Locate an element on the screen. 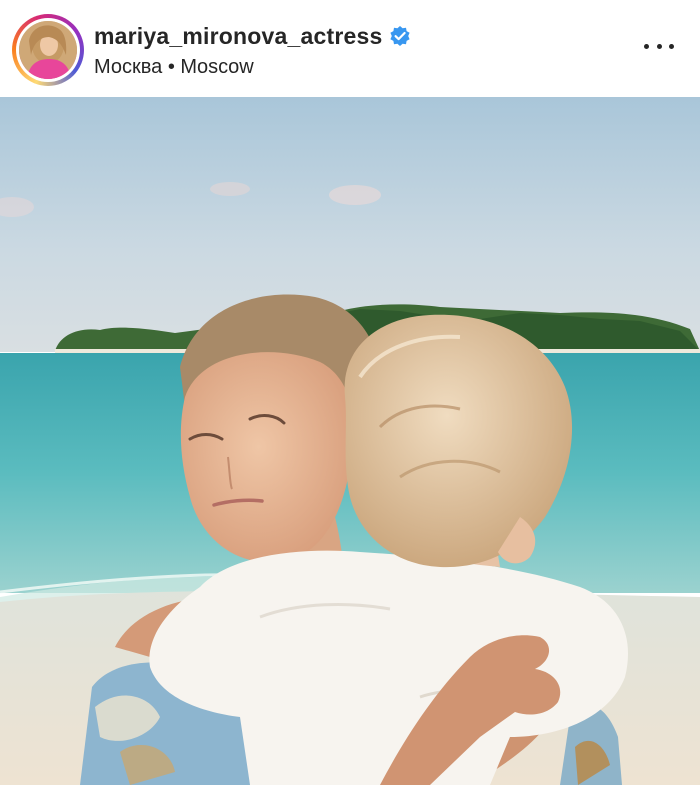  post-header: mariya_mironova_actress Москва • Moscow is located at coordinates (350, 48).